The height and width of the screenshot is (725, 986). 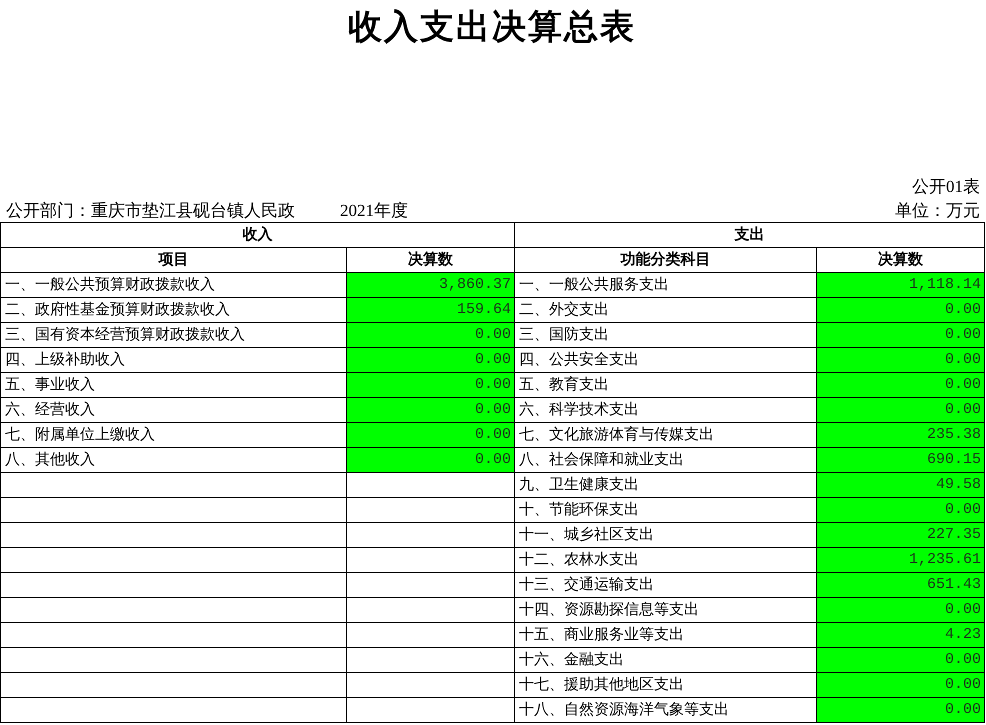 What do you see at coordinates (431, 310) in the screenshot?
I see `amount-cell: 159.64` at bounding box center [431, 310].